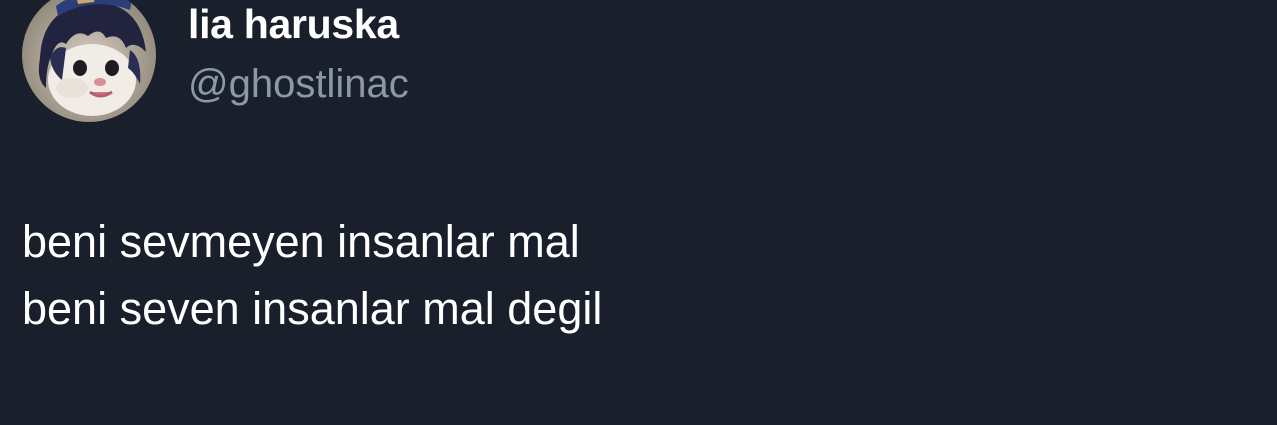 The image size is (1277, 425). I want to click on tweet-text-line: beni seven insanlar mal degil, so click(312, 308).